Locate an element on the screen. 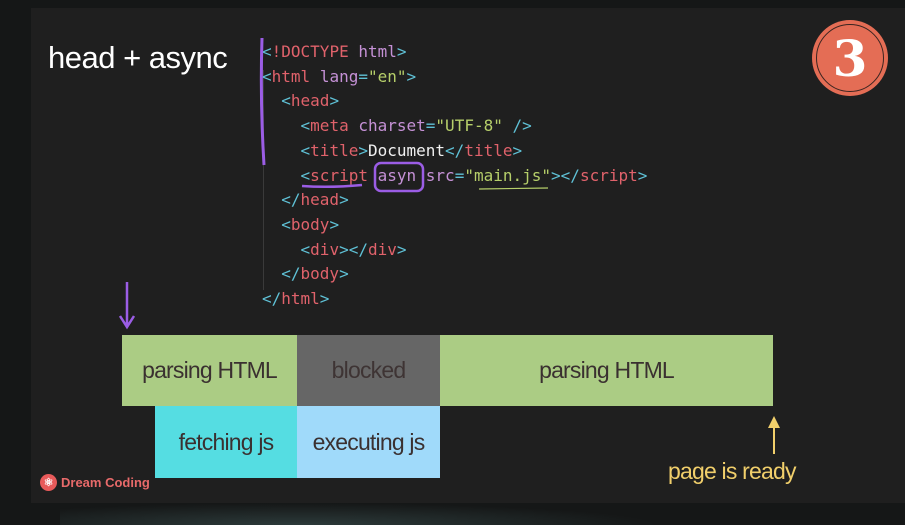  blocked-block: blocked is located at coordinates (368, 370).